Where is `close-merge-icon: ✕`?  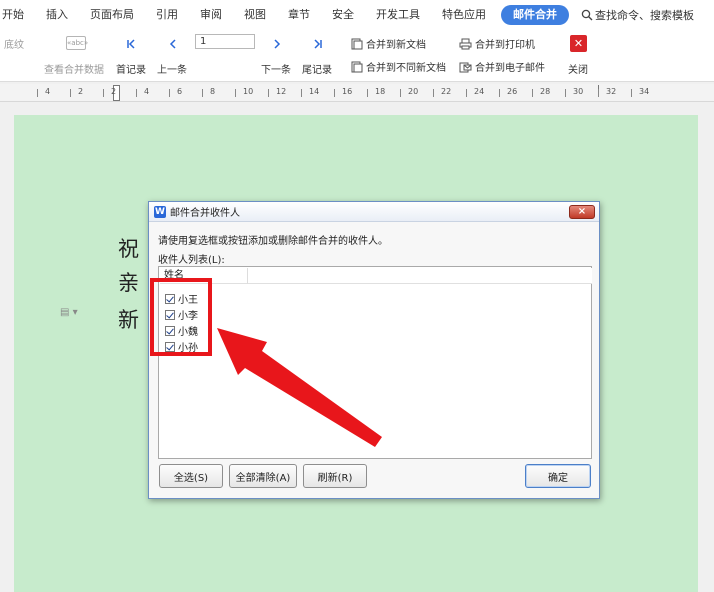
close-merge-icon: ✕ is located at coordinates (578, 43).